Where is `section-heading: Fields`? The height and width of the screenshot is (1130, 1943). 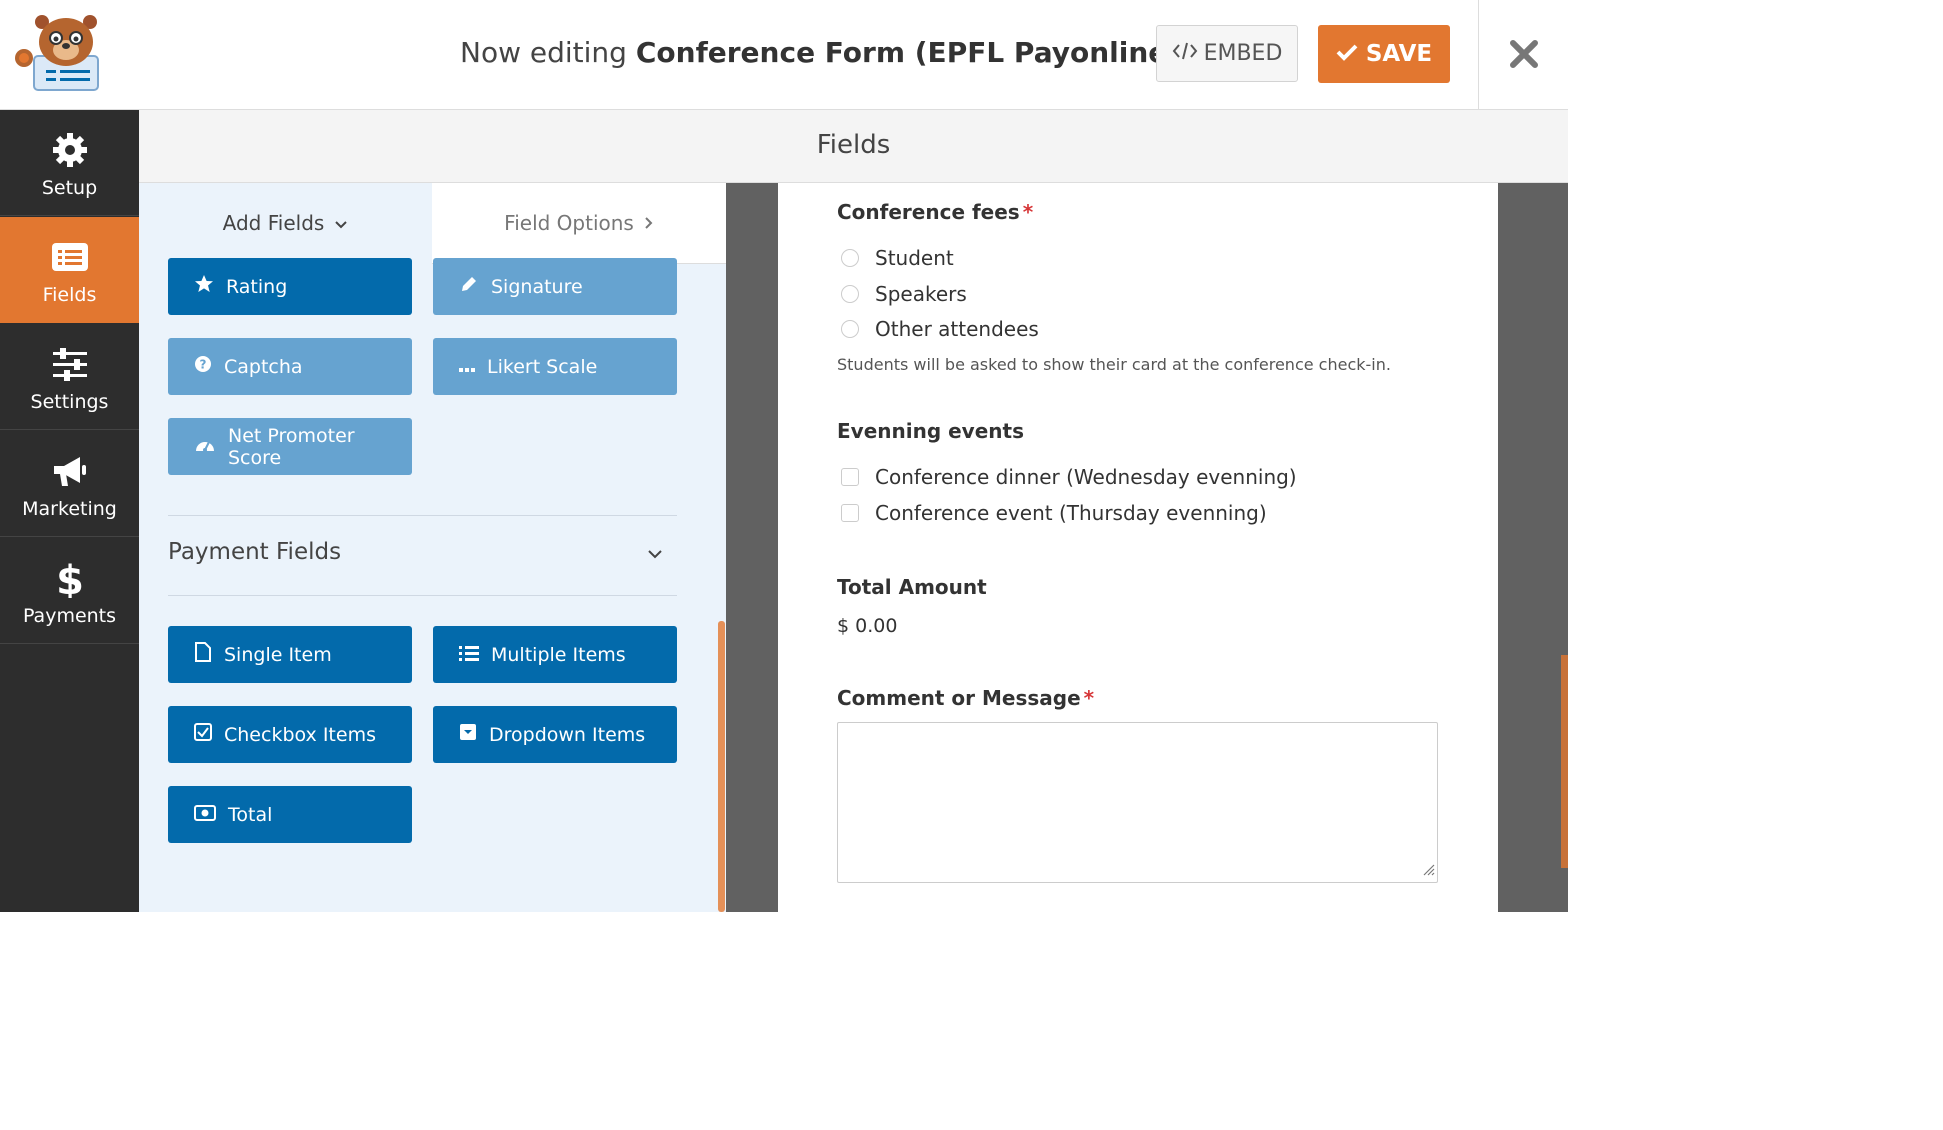 section-heading: Fields is located at coordinates (853, 145).